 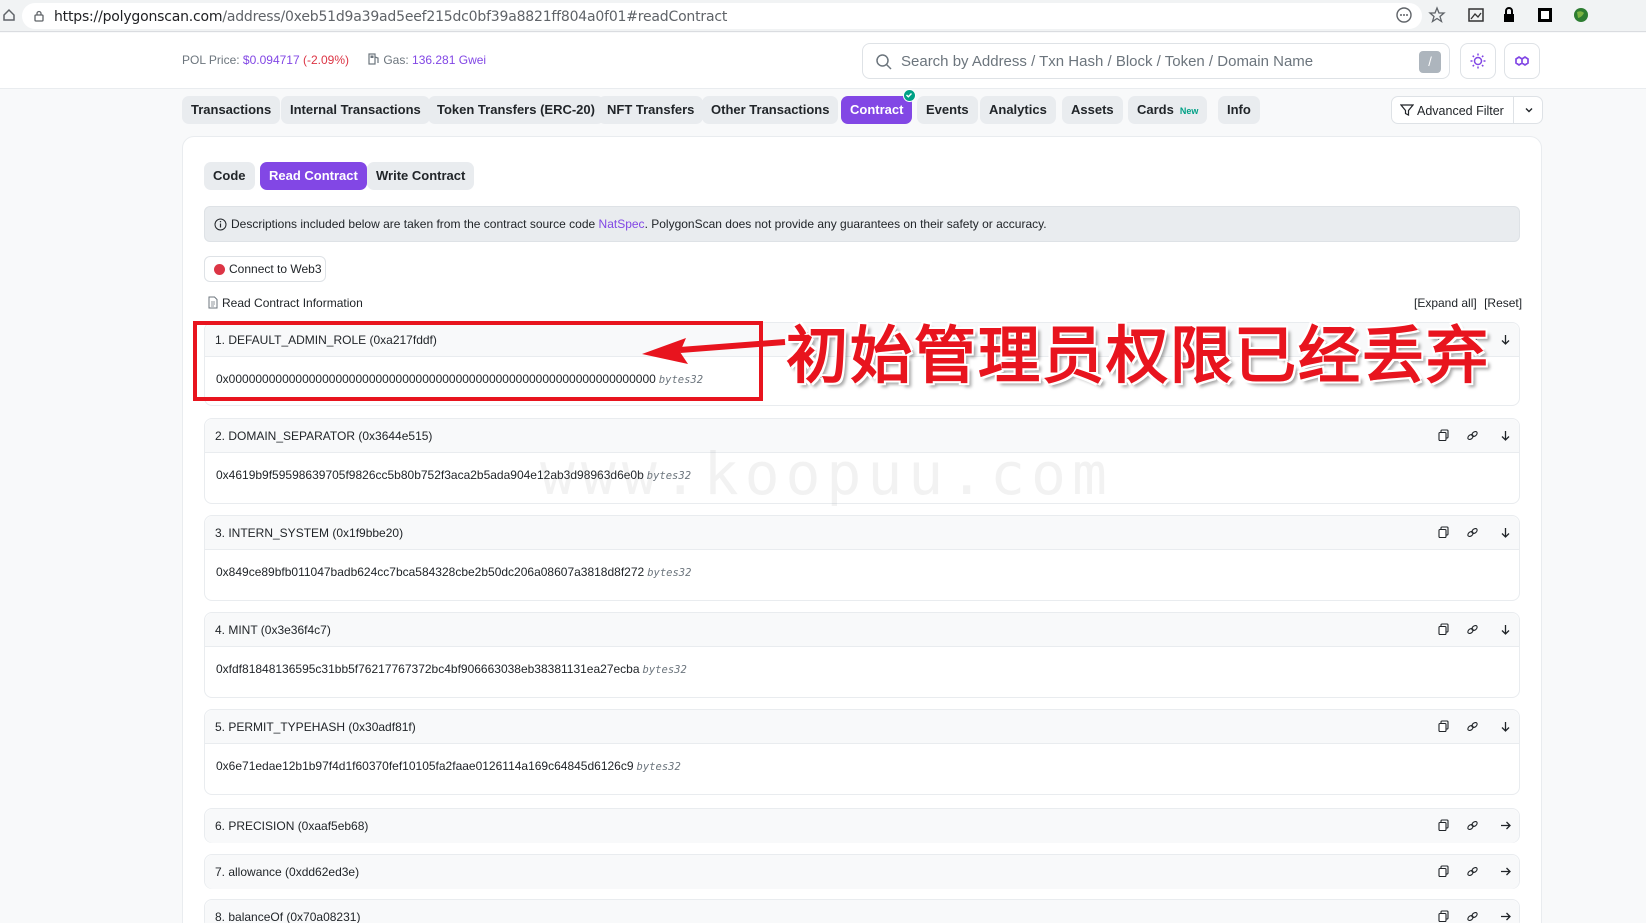 What do you see at coordinates (9, 15) in the screenshot?
I see `home-icon` at bounding box center [9, 15].